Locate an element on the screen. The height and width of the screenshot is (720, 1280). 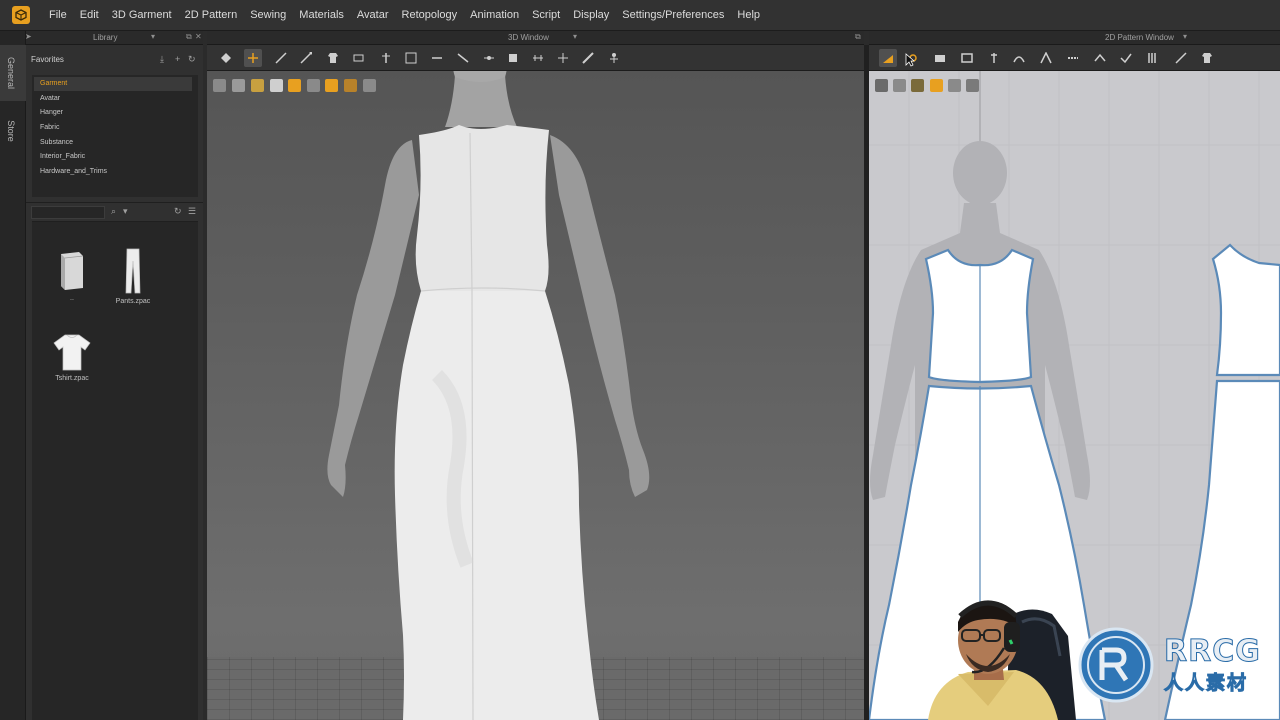
window3d-float-icon: ⧉ is located at coordinates (858, 37).